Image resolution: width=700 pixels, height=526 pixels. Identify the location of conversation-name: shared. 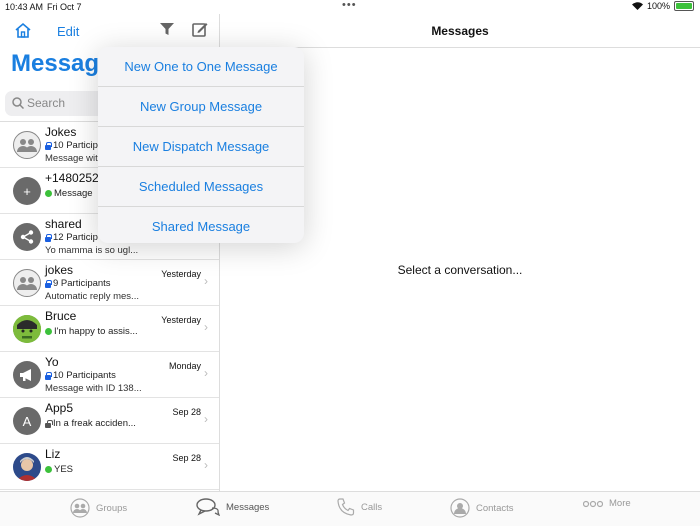
(63, 224).